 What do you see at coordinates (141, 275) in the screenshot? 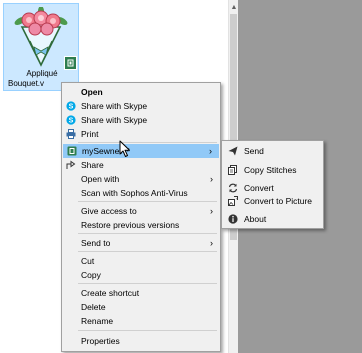
I see `menu-item-copy: Copy` at bounding box center [141, 275].